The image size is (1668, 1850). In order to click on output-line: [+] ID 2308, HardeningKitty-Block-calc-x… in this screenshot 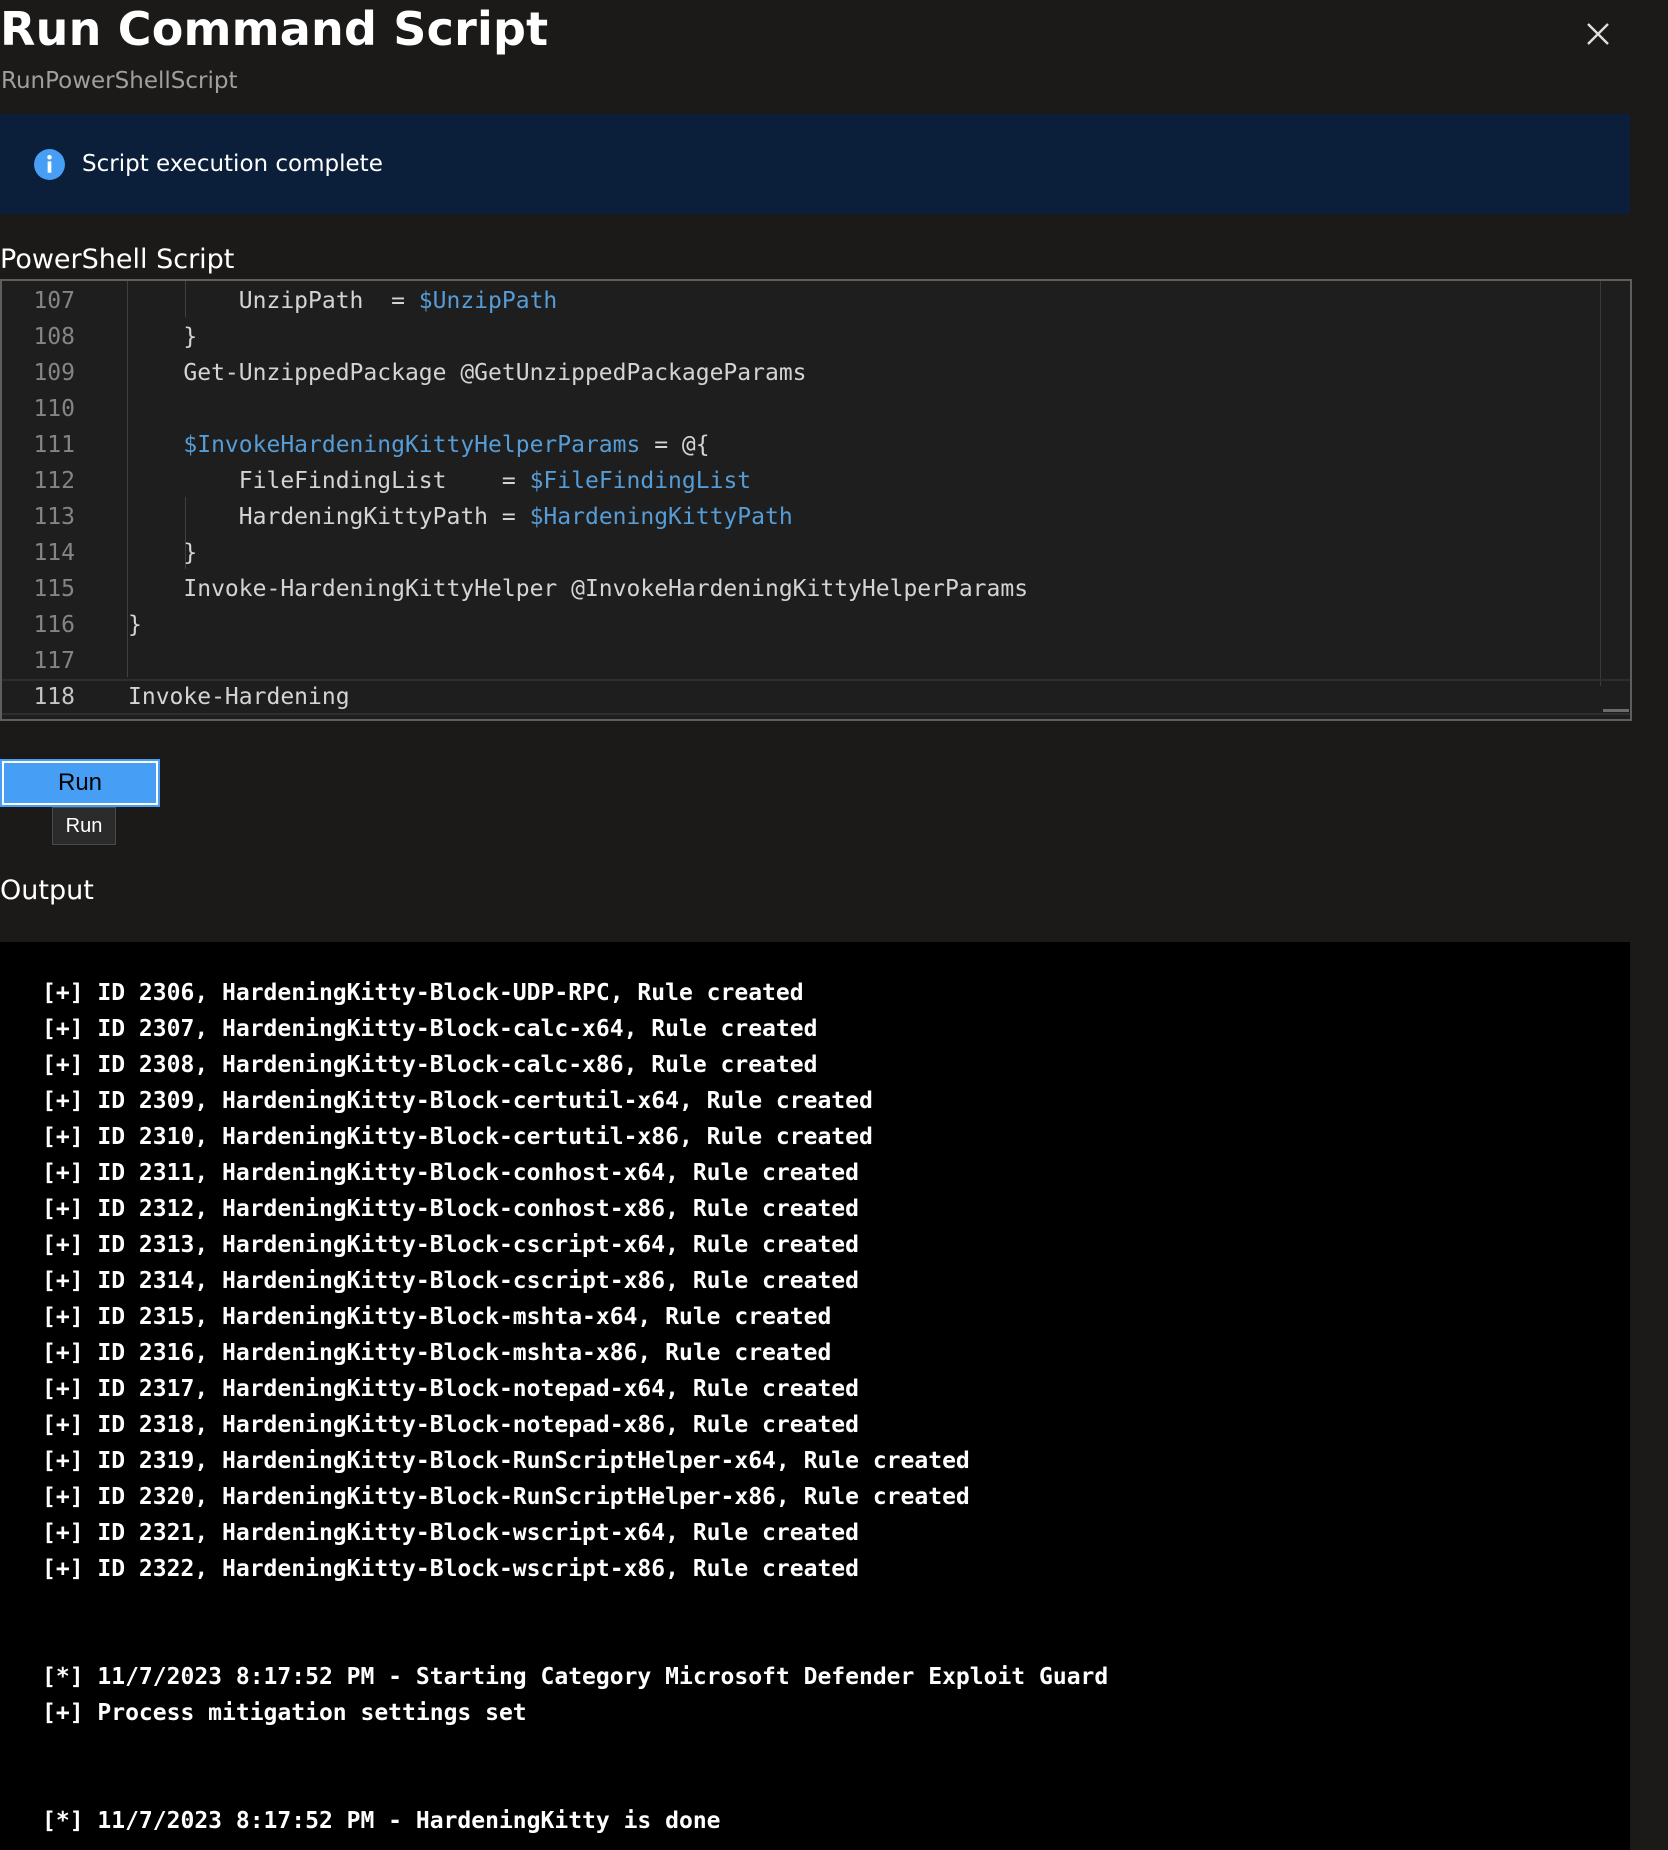, I will do `click(430, 1065)`.